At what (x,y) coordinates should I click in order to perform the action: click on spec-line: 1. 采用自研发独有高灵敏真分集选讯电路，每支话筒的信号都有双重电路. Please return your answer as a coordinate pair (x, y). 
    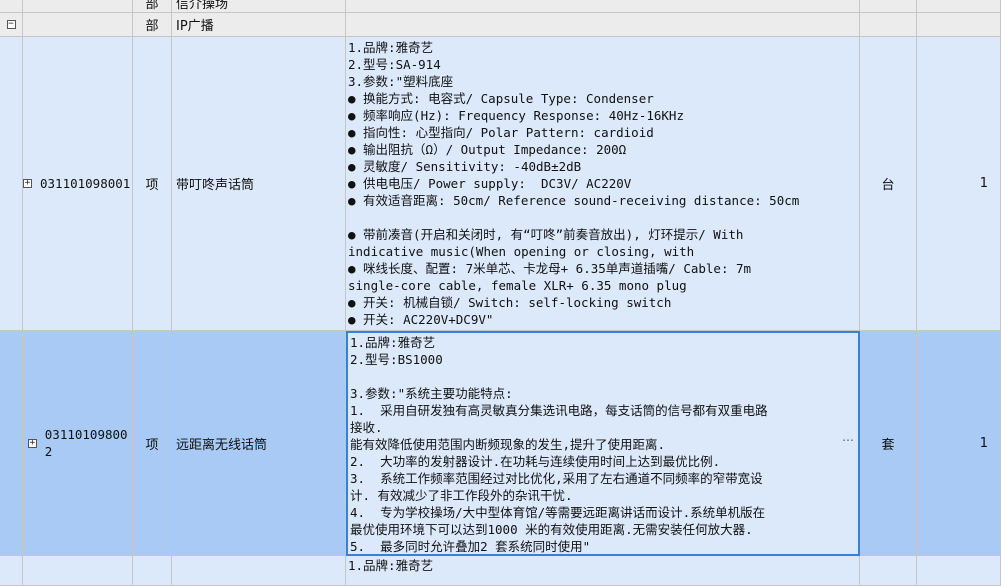
    Looking at the image, I should click on (559, 410).